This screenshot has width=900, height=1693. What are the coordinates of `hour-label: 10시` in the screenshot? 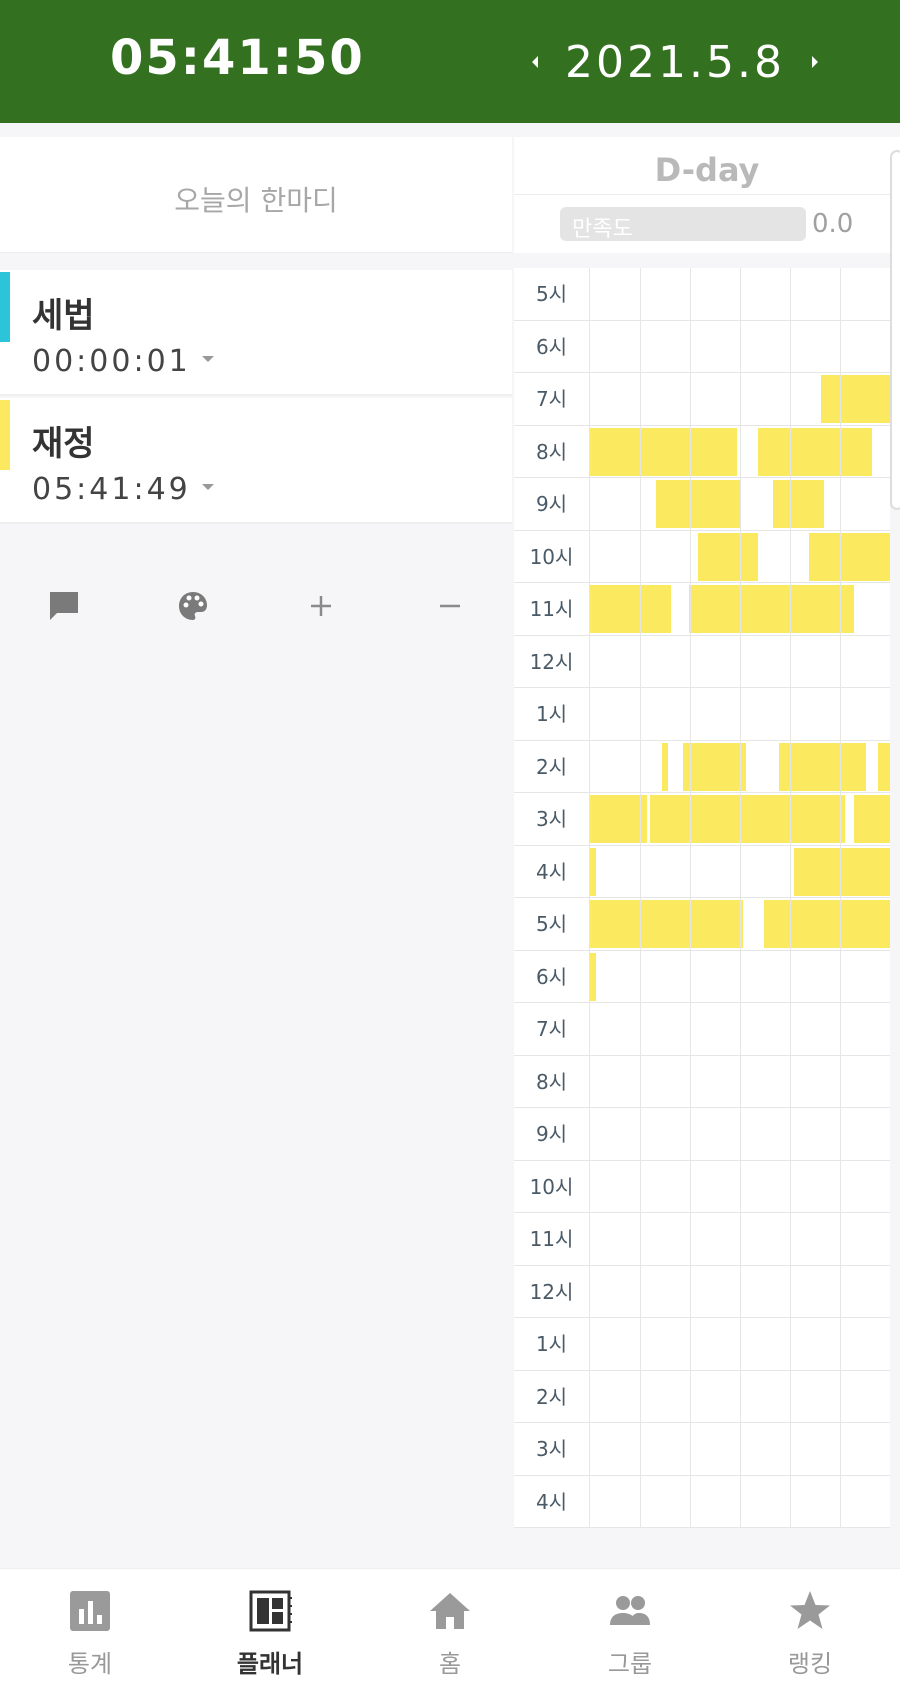 It's located at (552, 556).